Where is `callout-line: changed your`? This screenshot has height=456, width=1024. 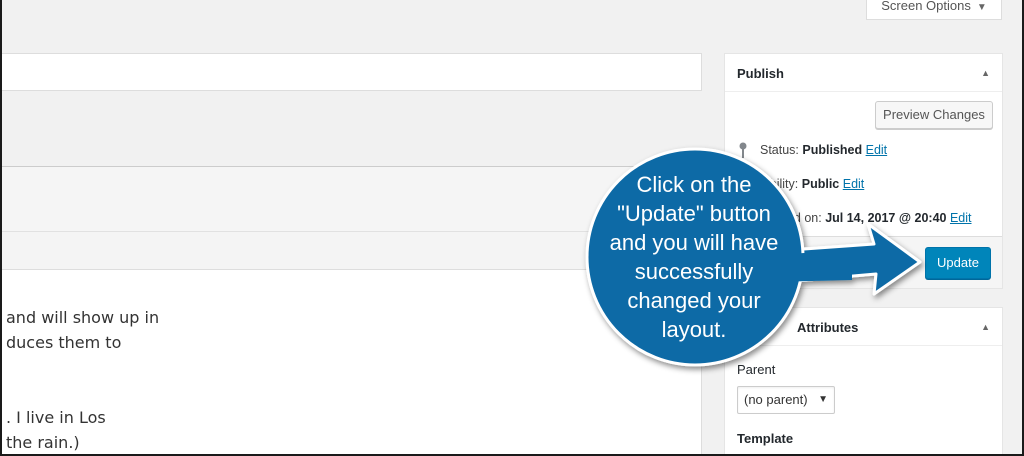 callout-line: changed your is located at coordinates (694, 300).